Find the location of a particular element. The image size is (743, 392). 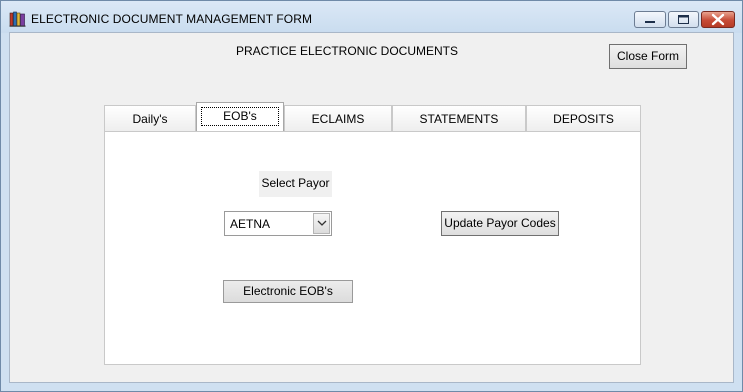

tab-eclaims: ECLAIMS is located at coordinates (338, 118).